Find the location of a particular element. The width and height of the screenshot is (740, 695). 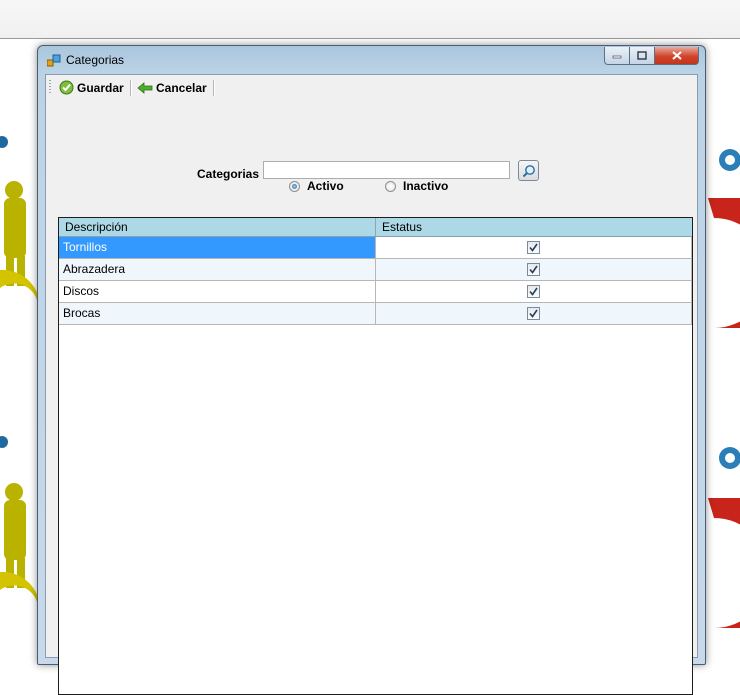

minimize-button is located at coordinates (617, 56).